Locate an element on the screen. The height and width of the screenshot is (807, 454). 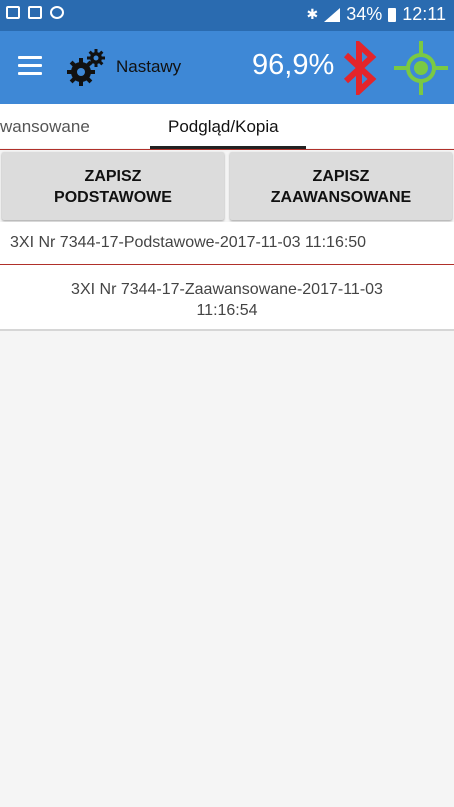
save-basic-button: ZAPISZ PODSTAWOWE is located at coordinates (113, 186).